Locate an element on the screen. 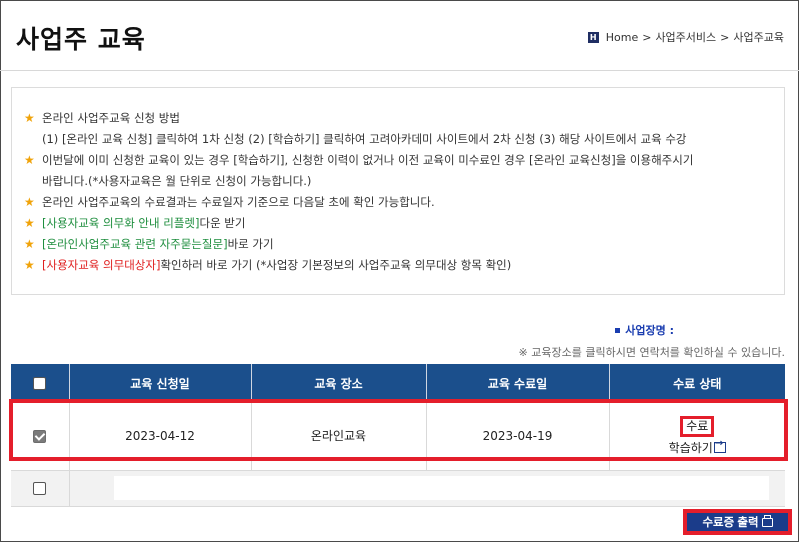 Image resolution: width=799 pixels, height=542 pixels. company-name-label: 사업장명 : is located at coordinates (644, 330).